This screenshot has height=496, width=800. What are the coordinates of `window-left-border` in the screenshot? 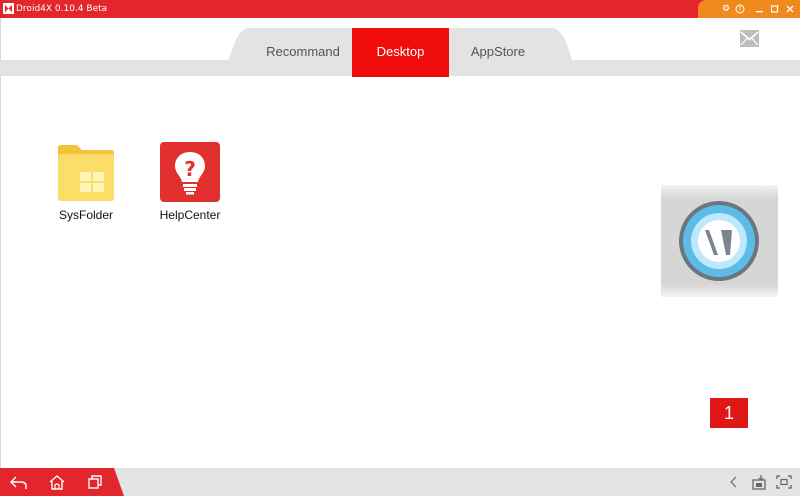 It's located at (0, 243).